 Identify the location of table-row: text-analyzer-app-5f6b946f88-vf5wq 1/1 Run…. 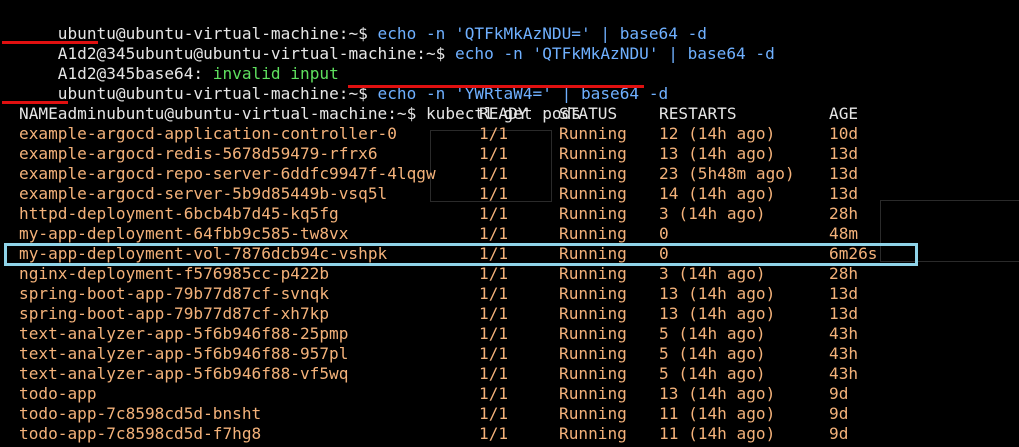
(514, 374).